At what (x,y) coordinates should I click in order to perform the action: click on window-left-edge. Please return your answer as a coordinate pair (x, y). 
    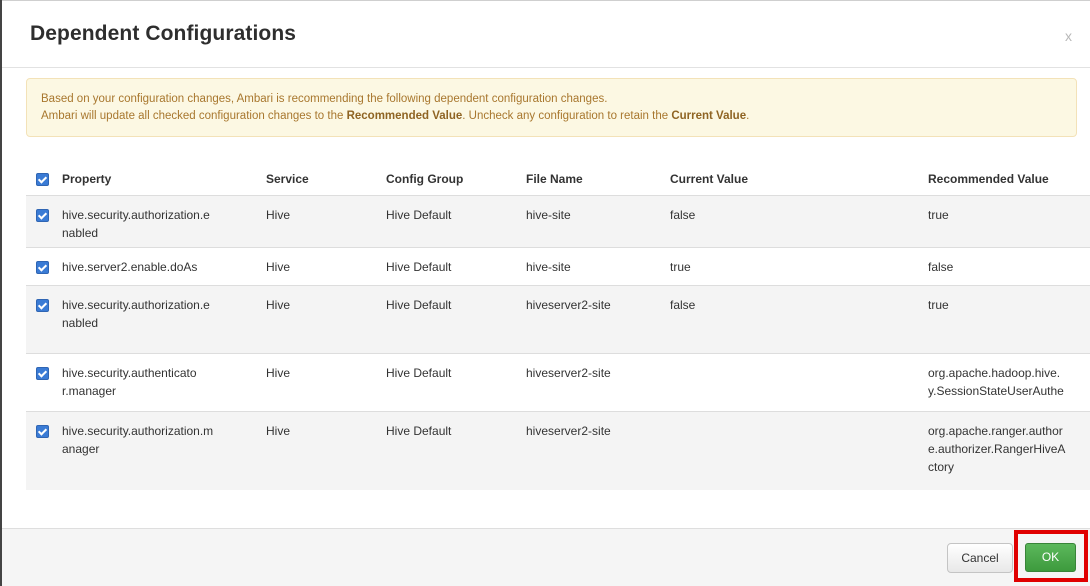
    Looking at the image, I should click on (1, 293).